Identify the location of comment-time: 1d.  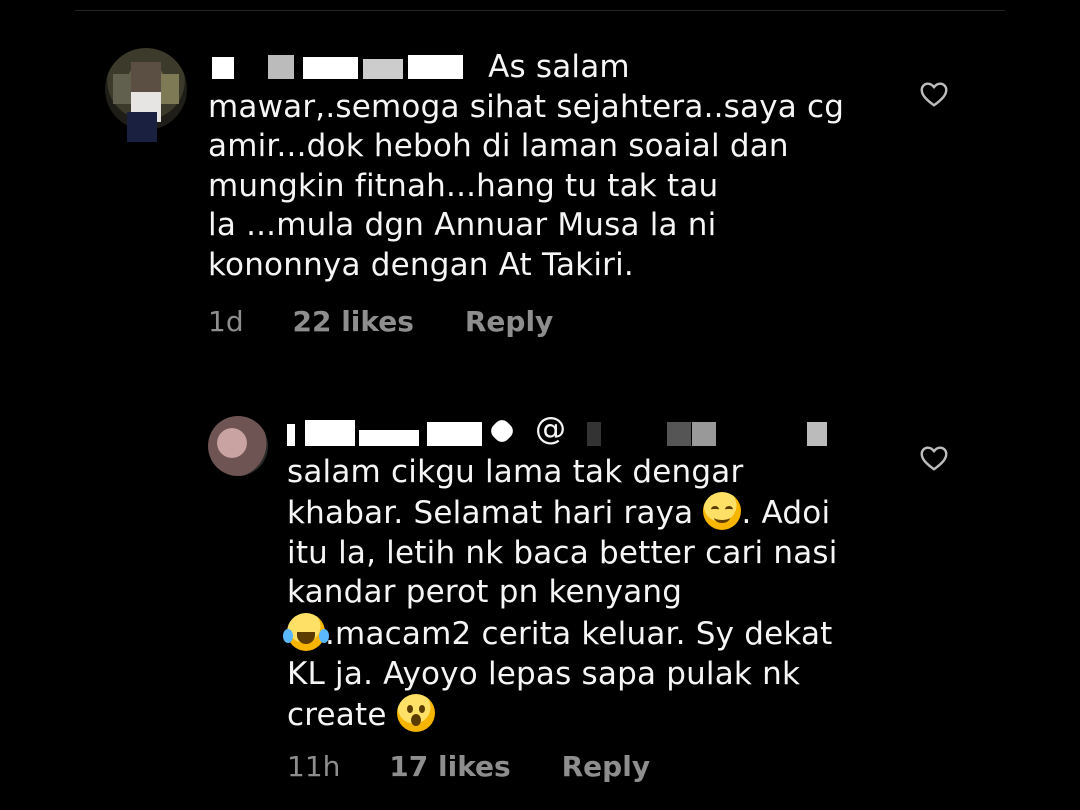
(226, 321).